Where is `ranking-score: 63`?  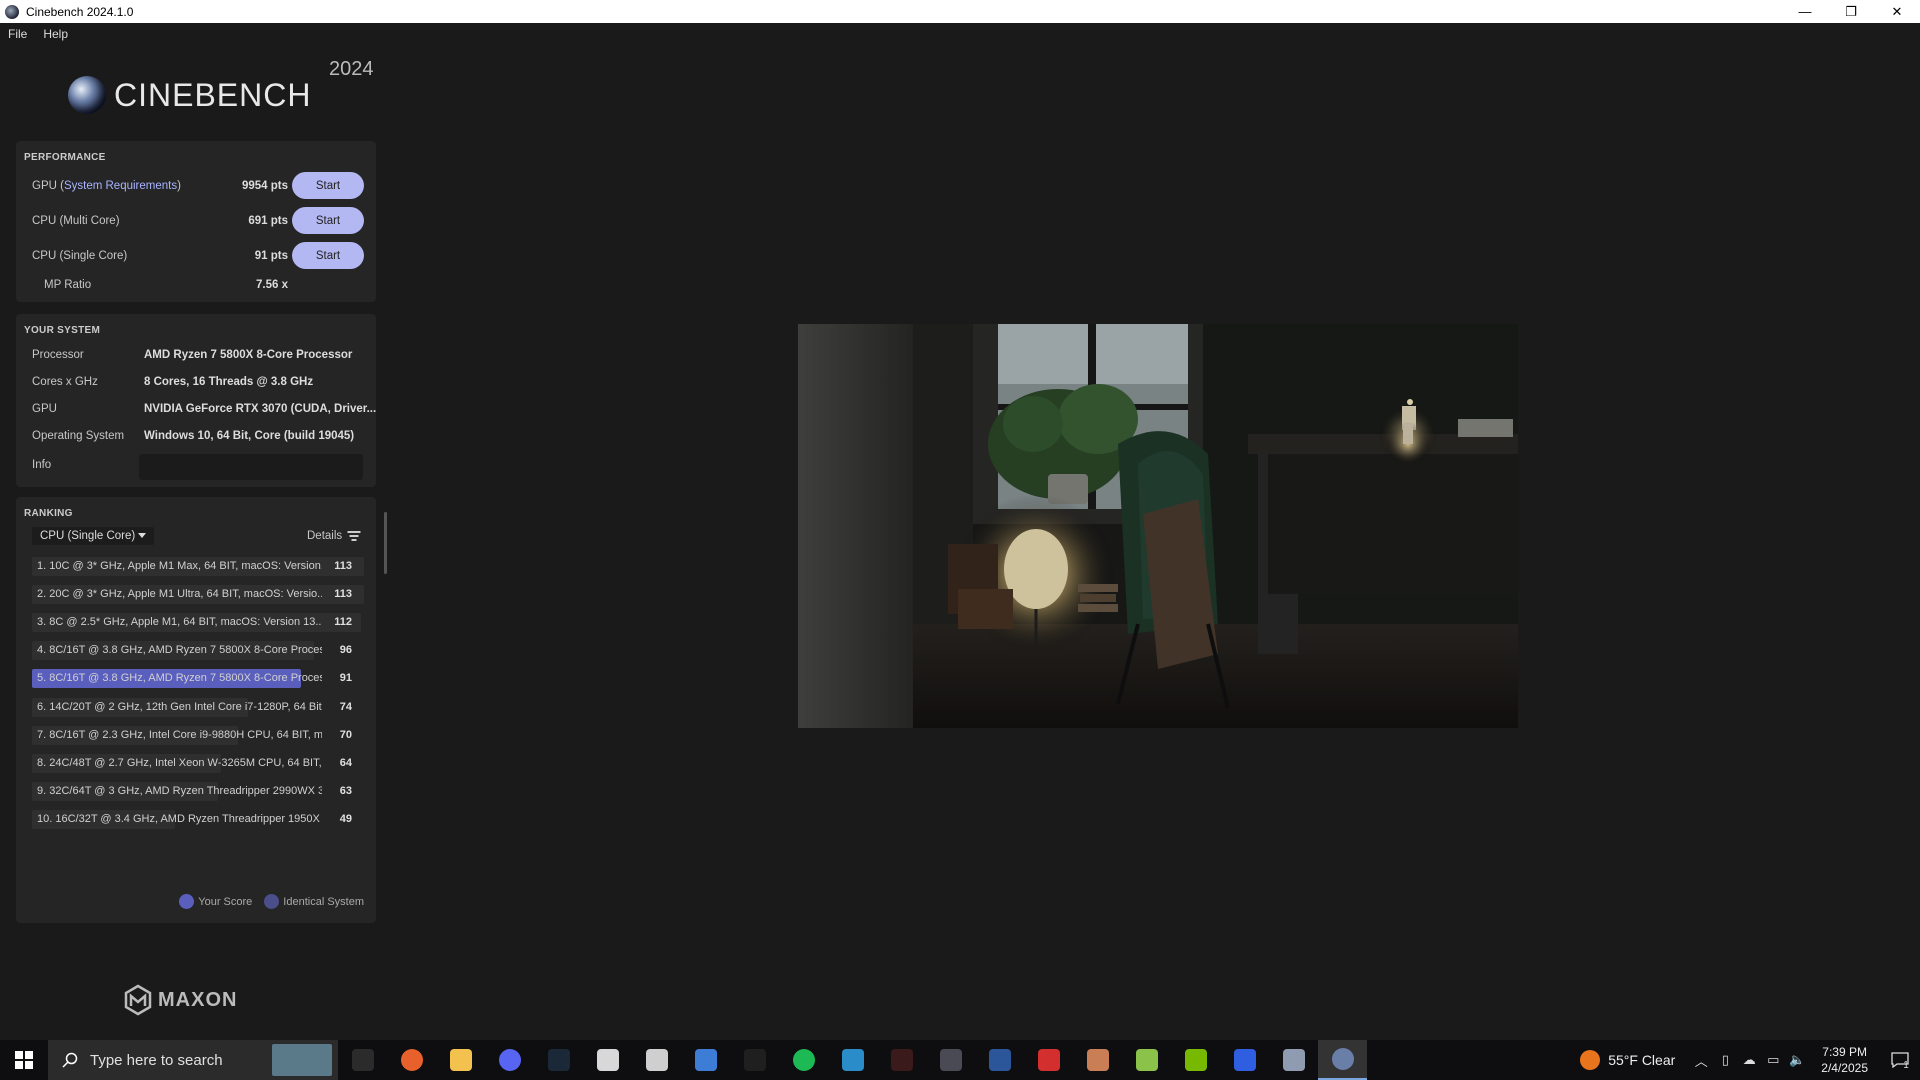 ranking-score: 63 is located at coordinates (345, 790).